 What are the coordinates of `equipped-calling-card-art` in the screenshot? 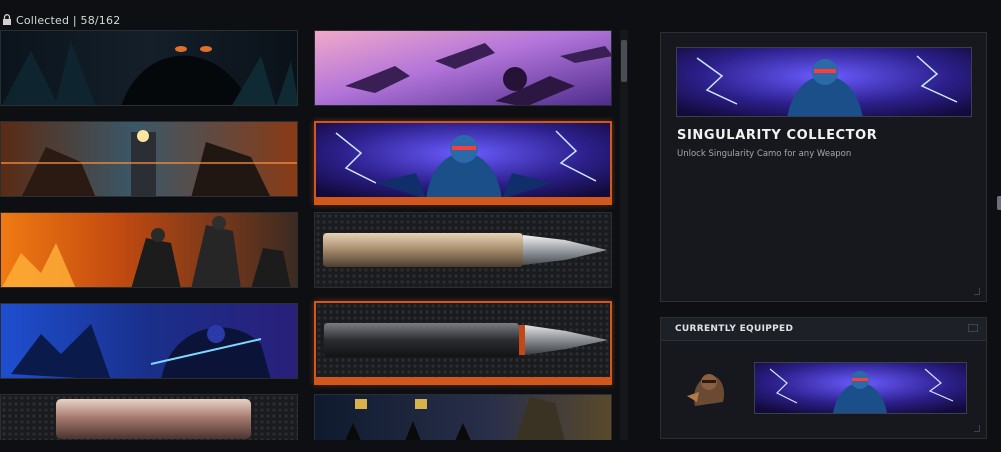 It's located at (860, 388).